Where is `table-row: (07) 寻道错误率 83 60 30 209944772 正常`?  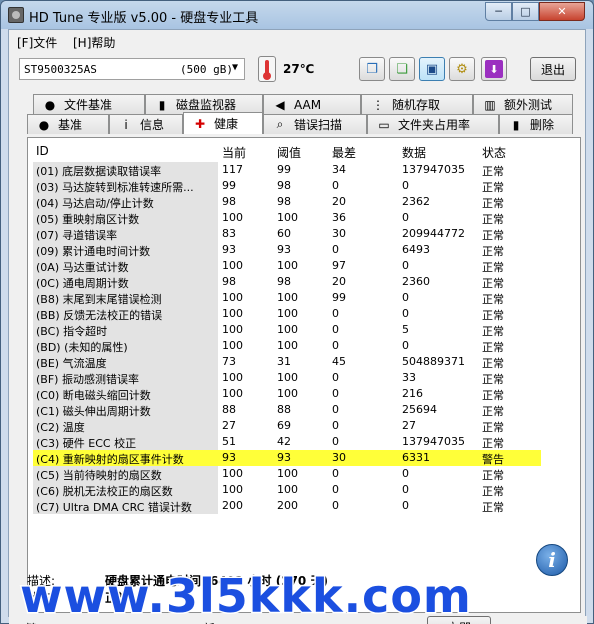
table-row: (07) 寻道错误率 83 60 30 209944772 正常 is located at coordinates (287, 234).